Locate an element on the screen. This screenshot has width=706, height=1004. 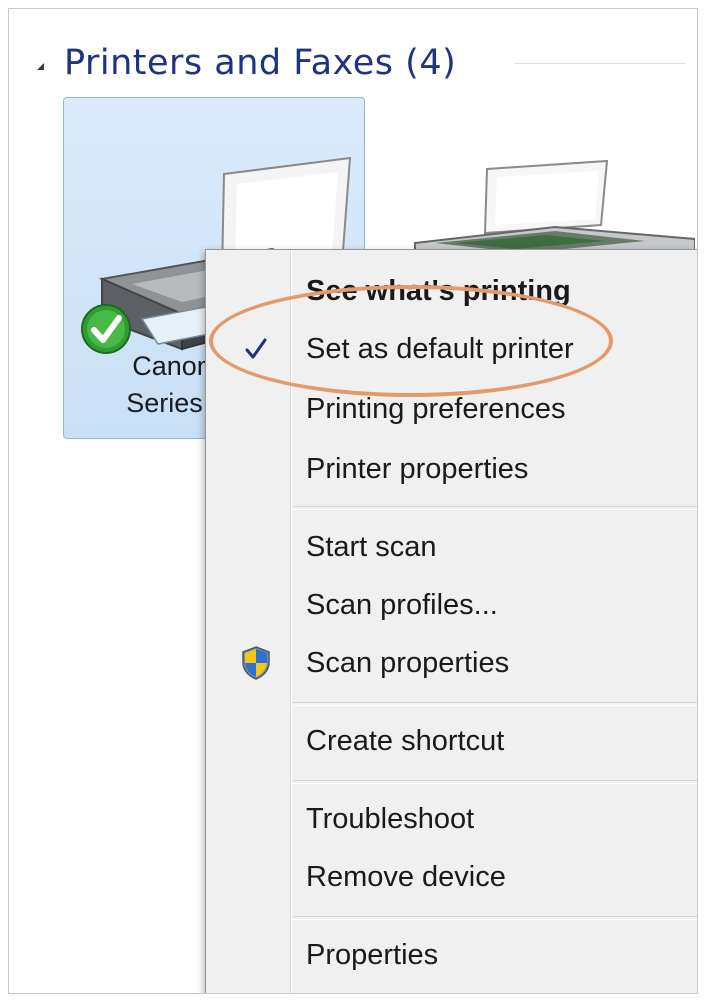
menu-item-remove-device: Remove device is located at coordinates (451, 877).